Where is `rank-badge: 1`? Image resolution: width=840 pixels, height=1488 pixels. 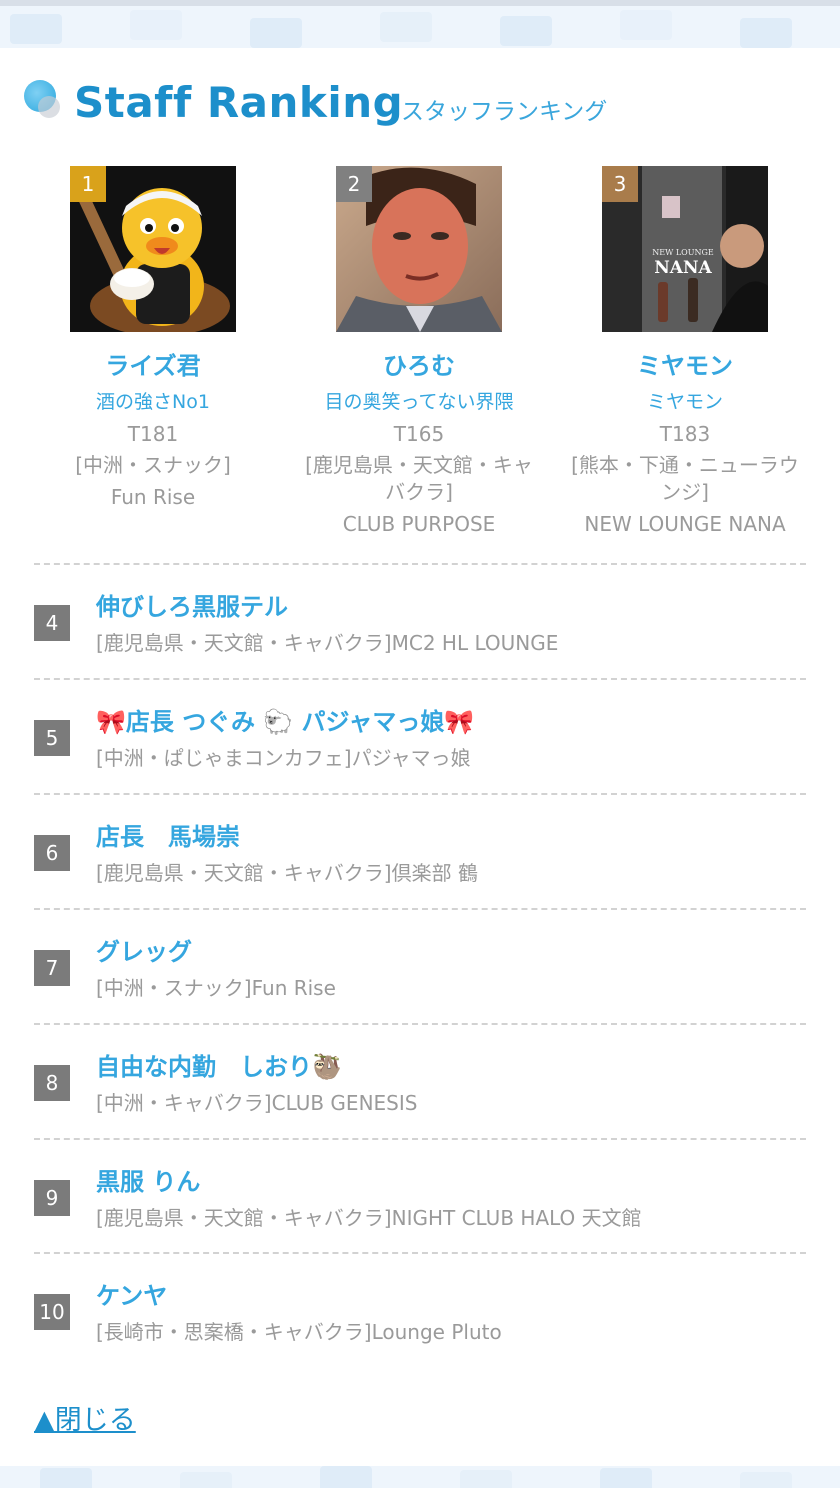
rank-badge: 1 is located at coordinates (88, 184).